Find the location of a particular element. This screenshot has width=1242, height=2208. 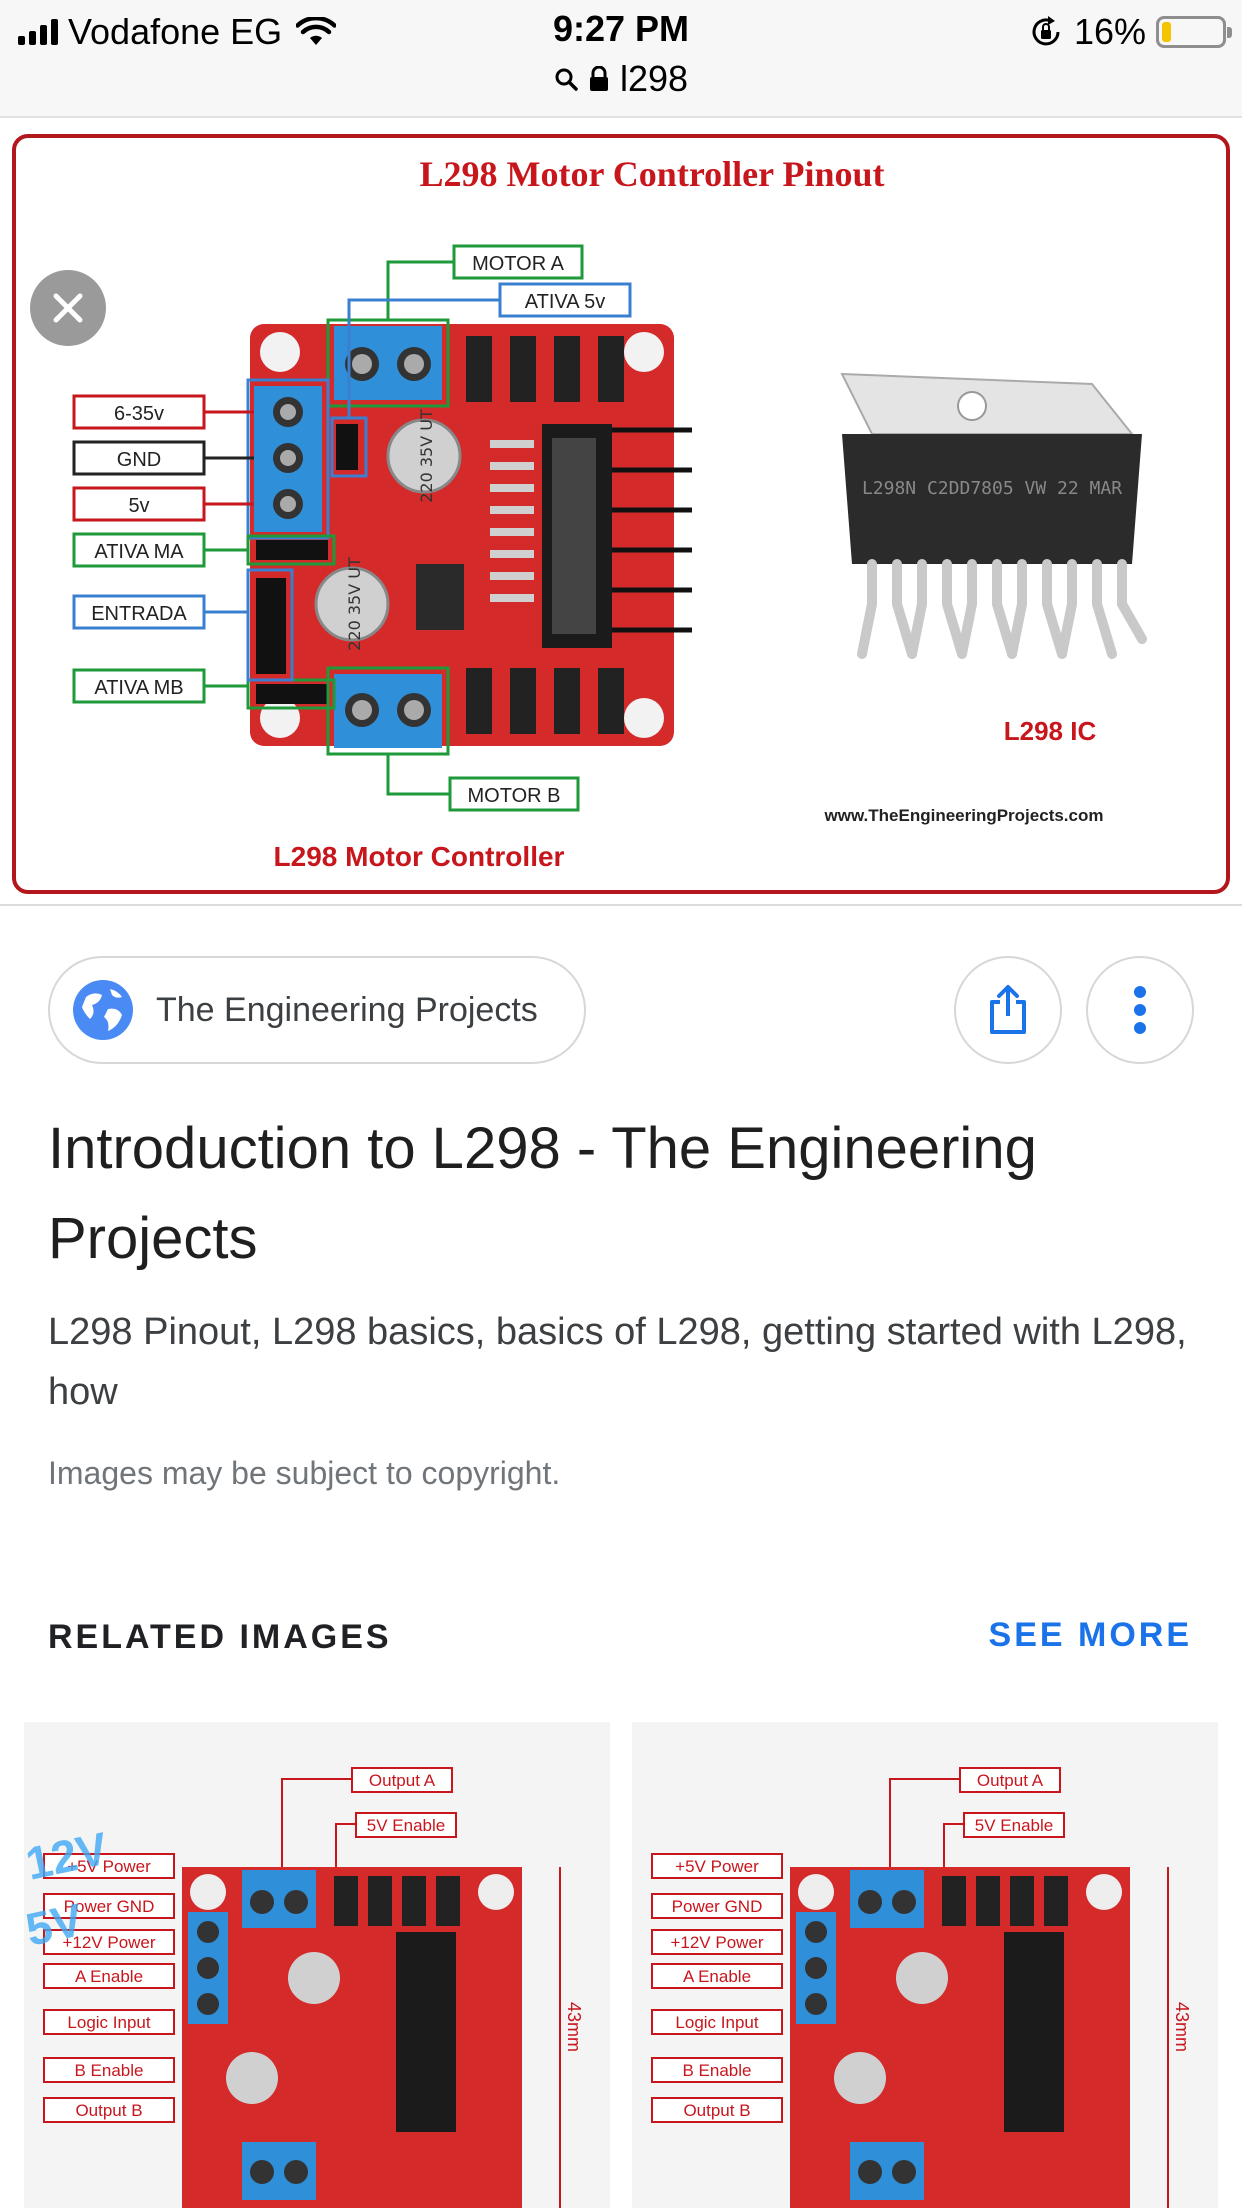

thumb2-label-logic-input: Logic Input is located at coordinates (716, 2022).